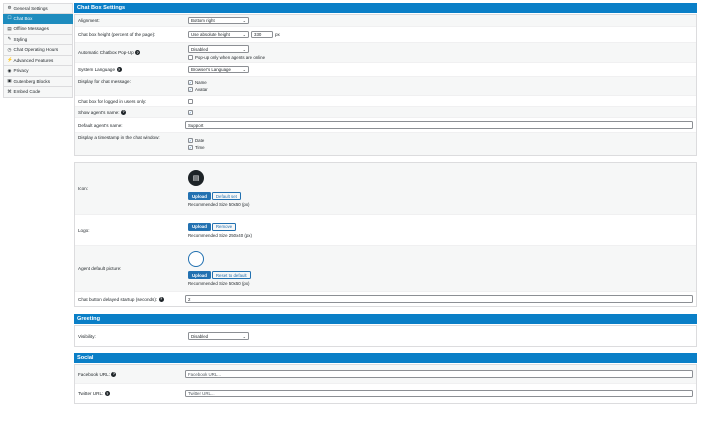 The width and height of the screenshot is (719, 429). Describe the element at coordinates (210, 34) in the screenshot. I see `height-mode-value: Use absolute height` at that location.